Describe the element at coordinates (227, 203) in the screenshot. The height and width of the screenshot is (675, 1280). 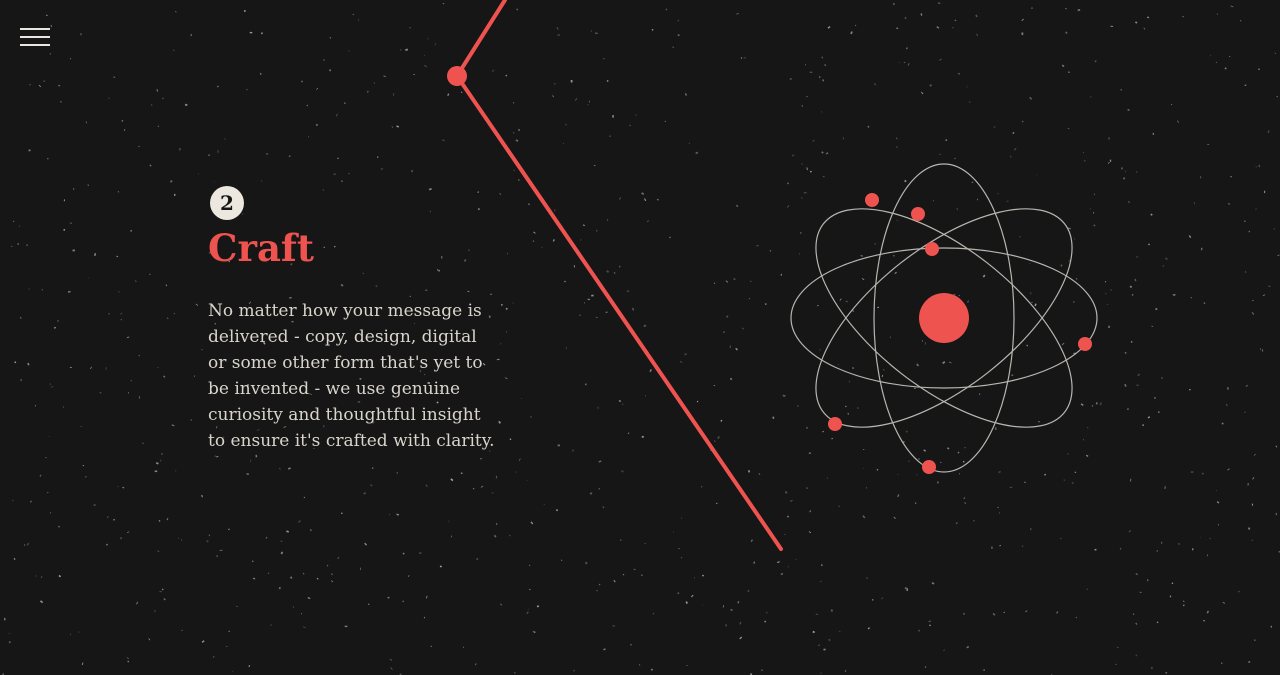
I see `step-number-badge: 2` at that location.